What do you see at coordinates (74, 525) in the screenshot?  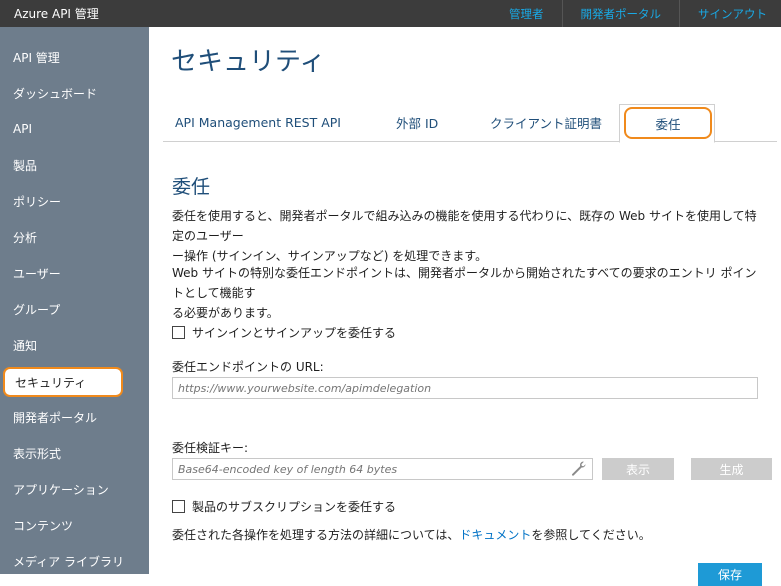 I see `sidebar-item-content: コンテンツ` at bounding box center [74, 525].